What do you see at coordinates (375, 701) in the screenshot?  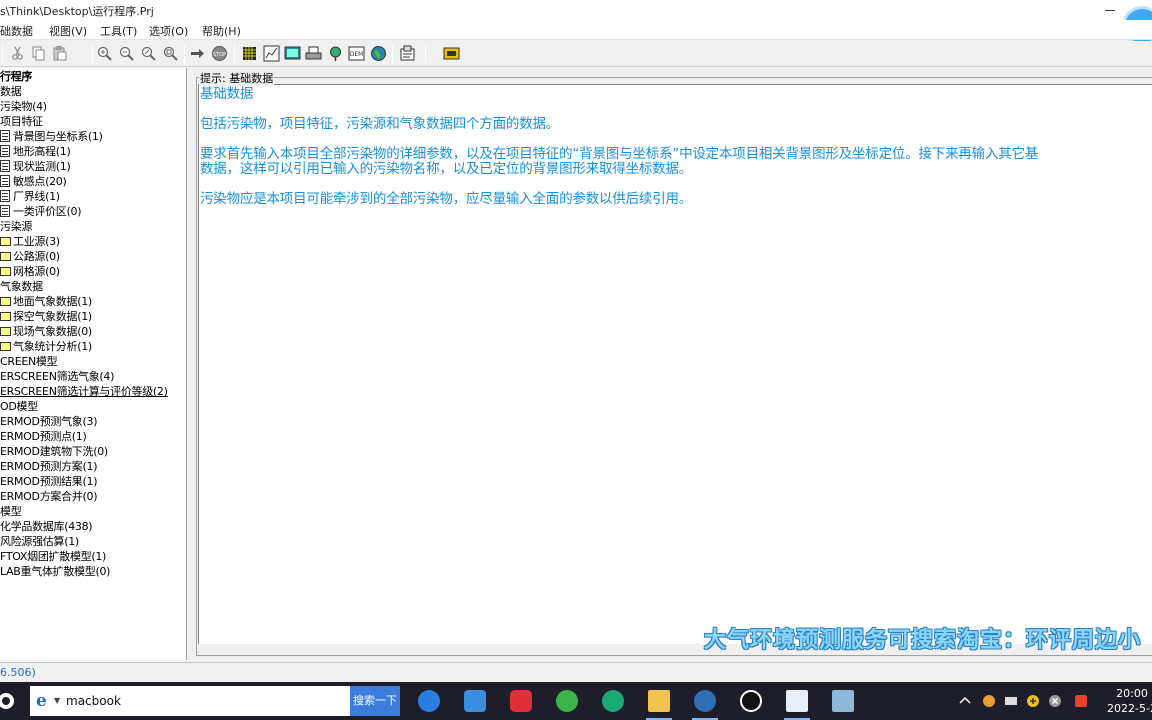 I see `search-button: 搜索一下` at bounding box center [375, 701].